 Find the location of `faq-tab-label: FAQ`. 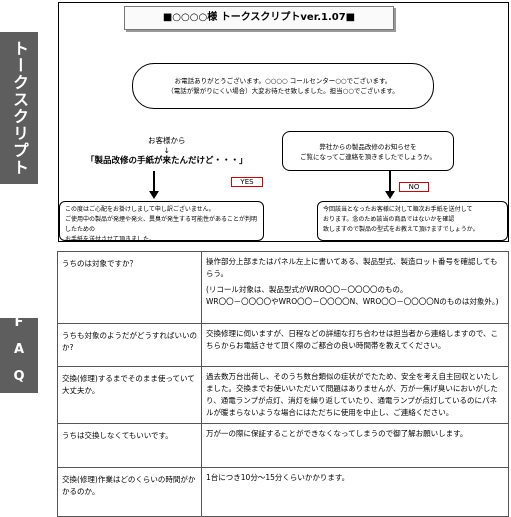

faq-tab-label: FAQ is located at coordinates (19, 355).